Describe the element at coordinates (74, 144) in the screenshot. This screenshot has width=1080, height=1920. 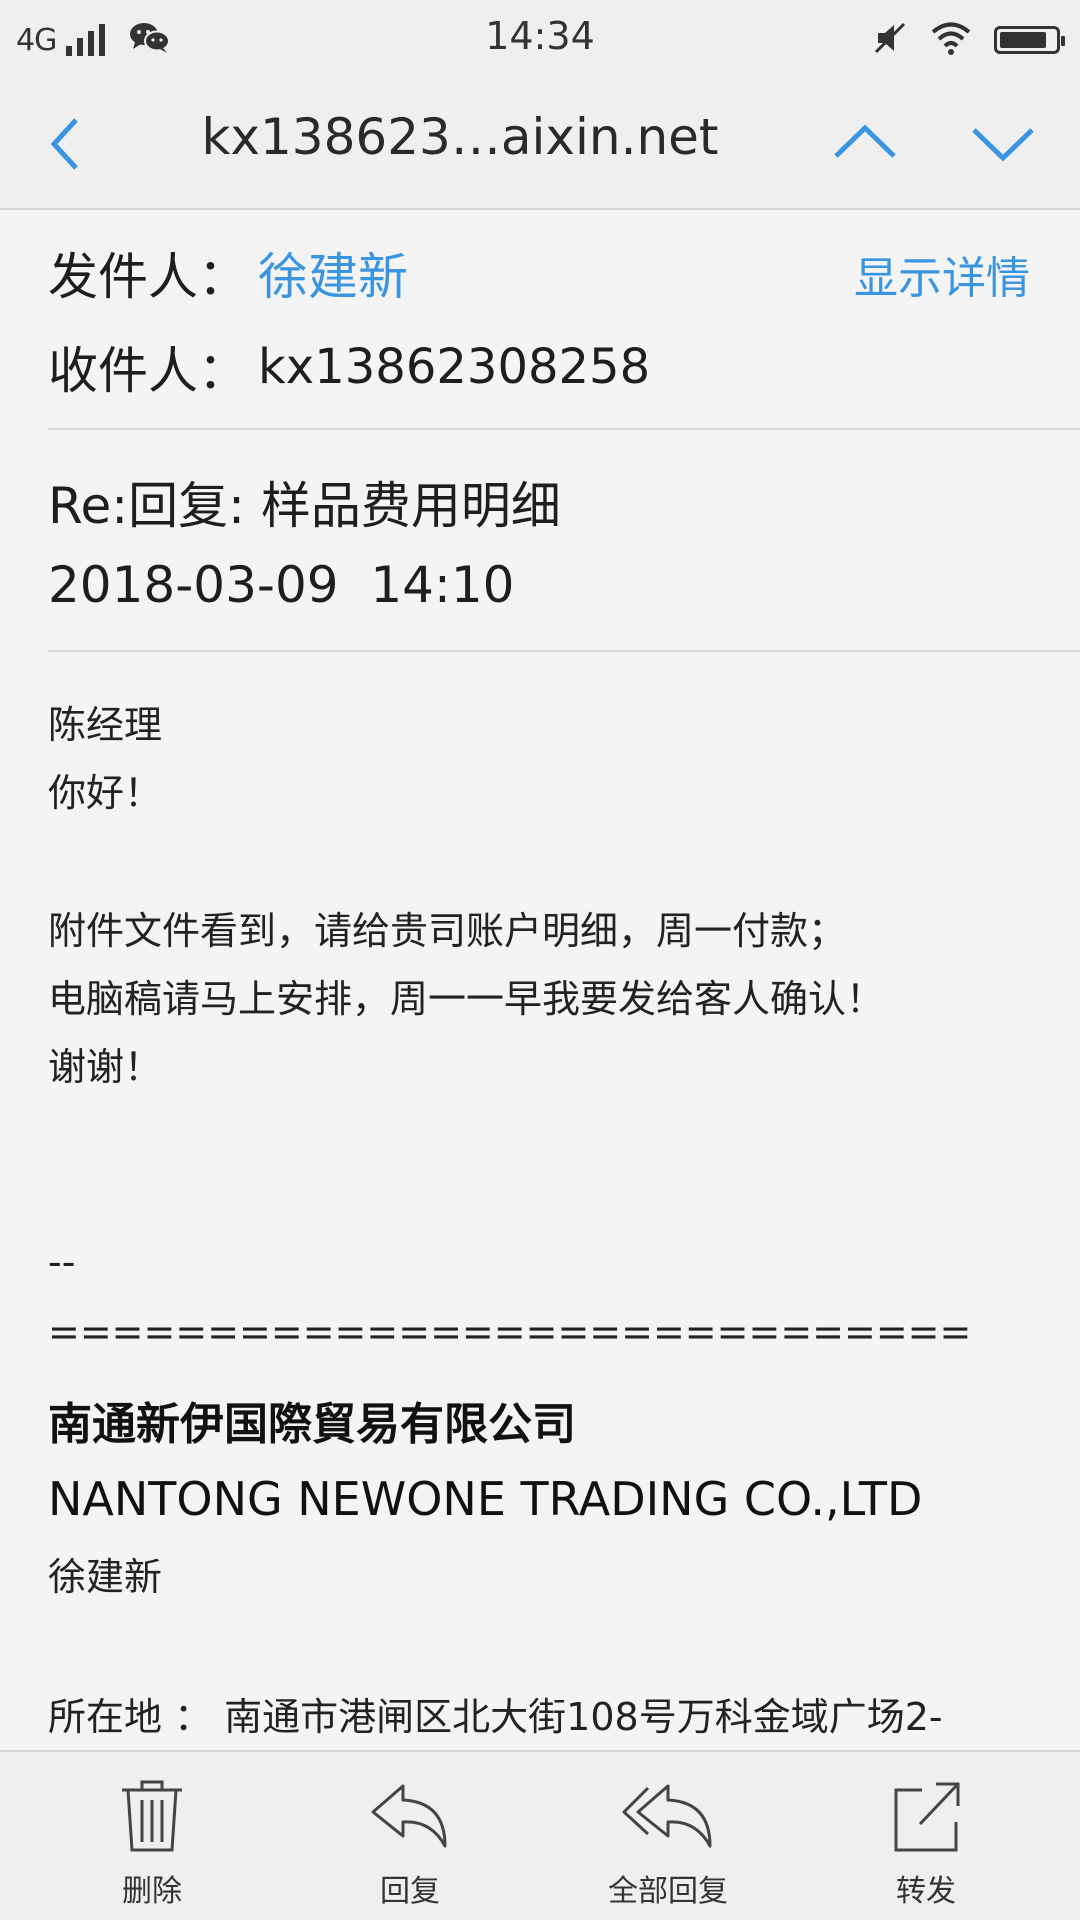
I see `back-icon` at that location.